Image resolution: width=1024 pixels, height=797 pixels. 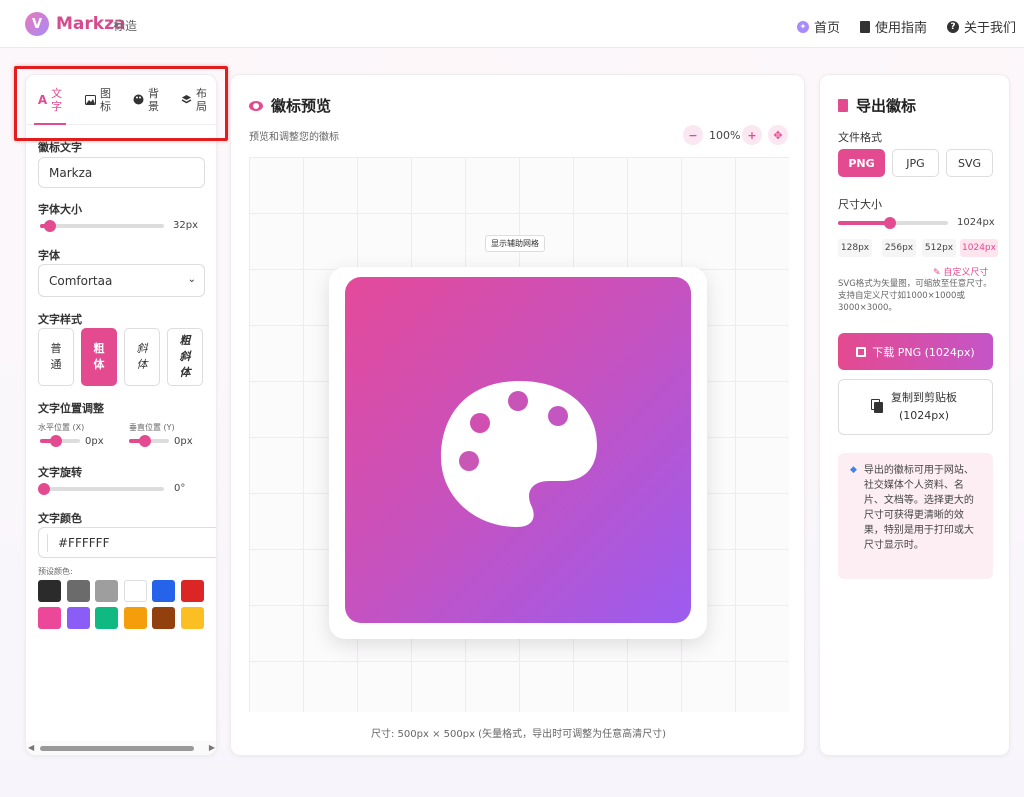 I want to click on style-bold-button: 粗体, so click(x=99, y=357).